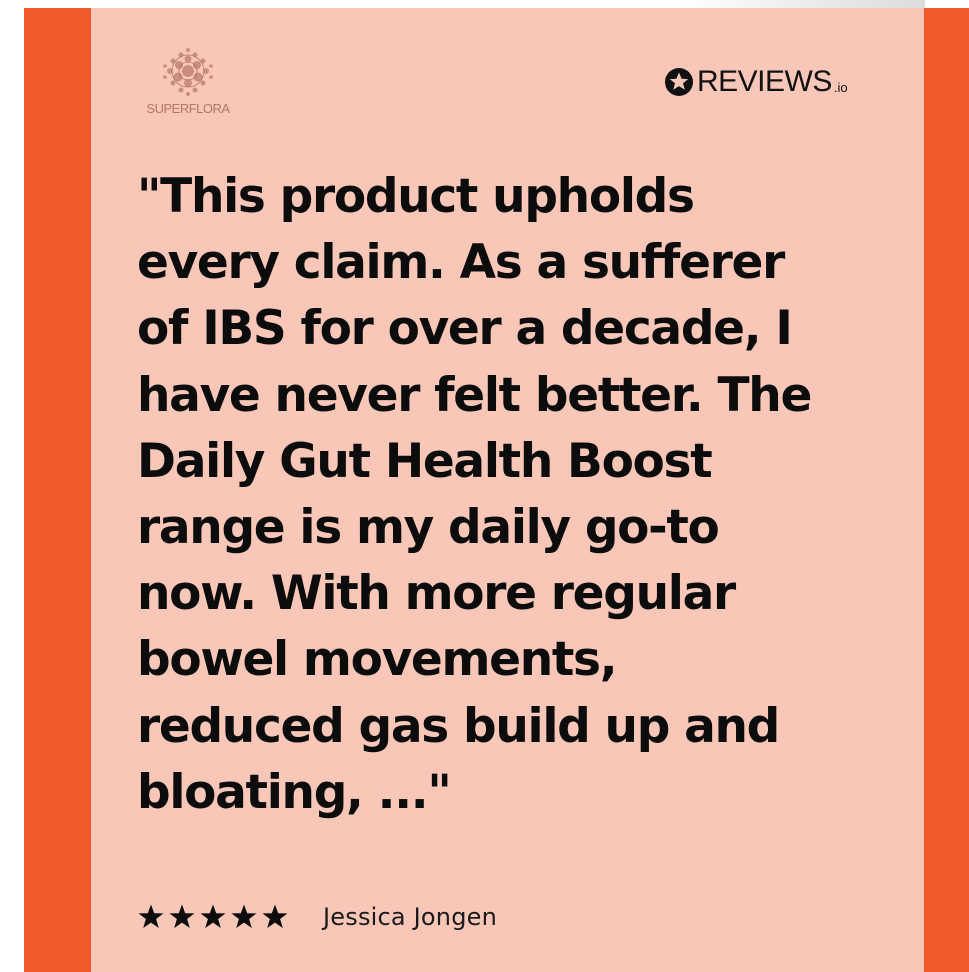 Image resolution: width=969 pixels, height=972 pixels. I want to click on review-footer: Jessica Jongen, so click(317, 917).